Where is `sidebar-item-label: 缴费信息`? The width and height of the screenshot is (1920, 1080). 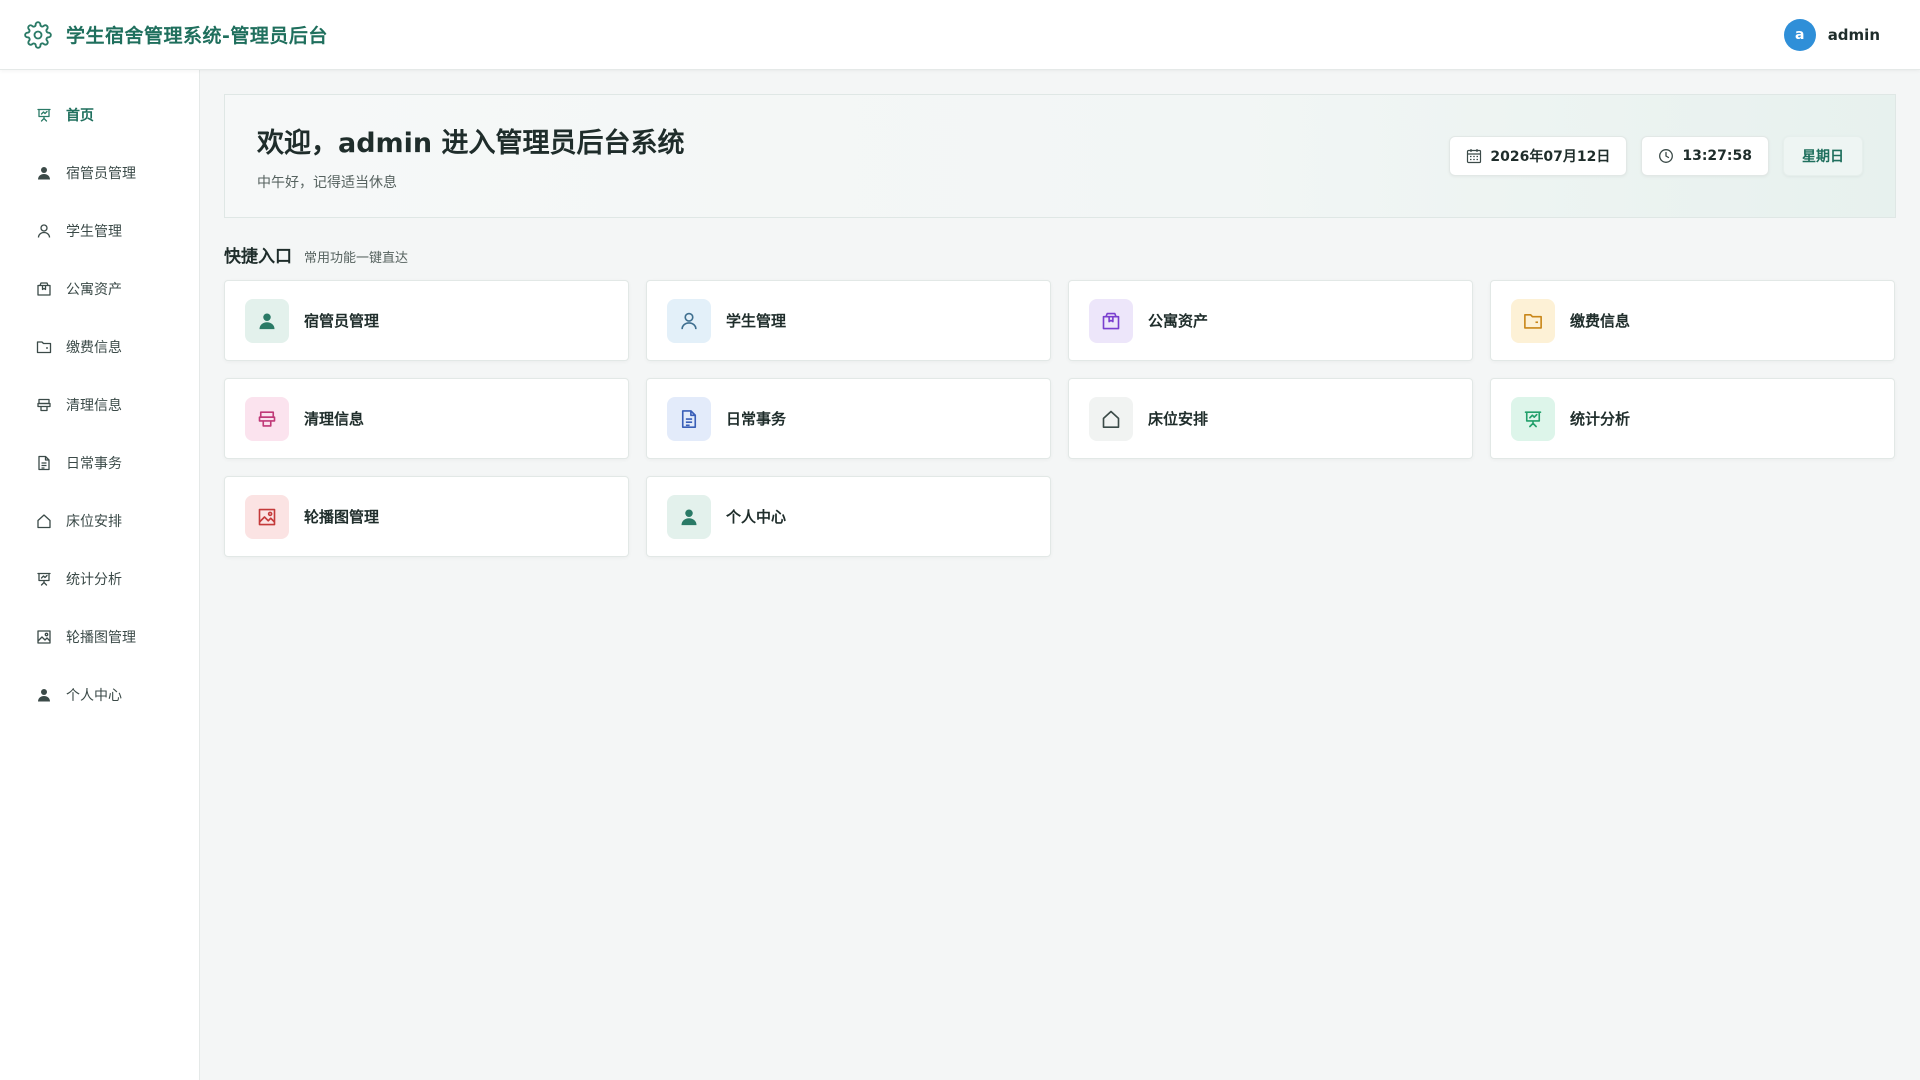 sidebar-item-label: 缴费信息 is located at coordinates (94, 348).